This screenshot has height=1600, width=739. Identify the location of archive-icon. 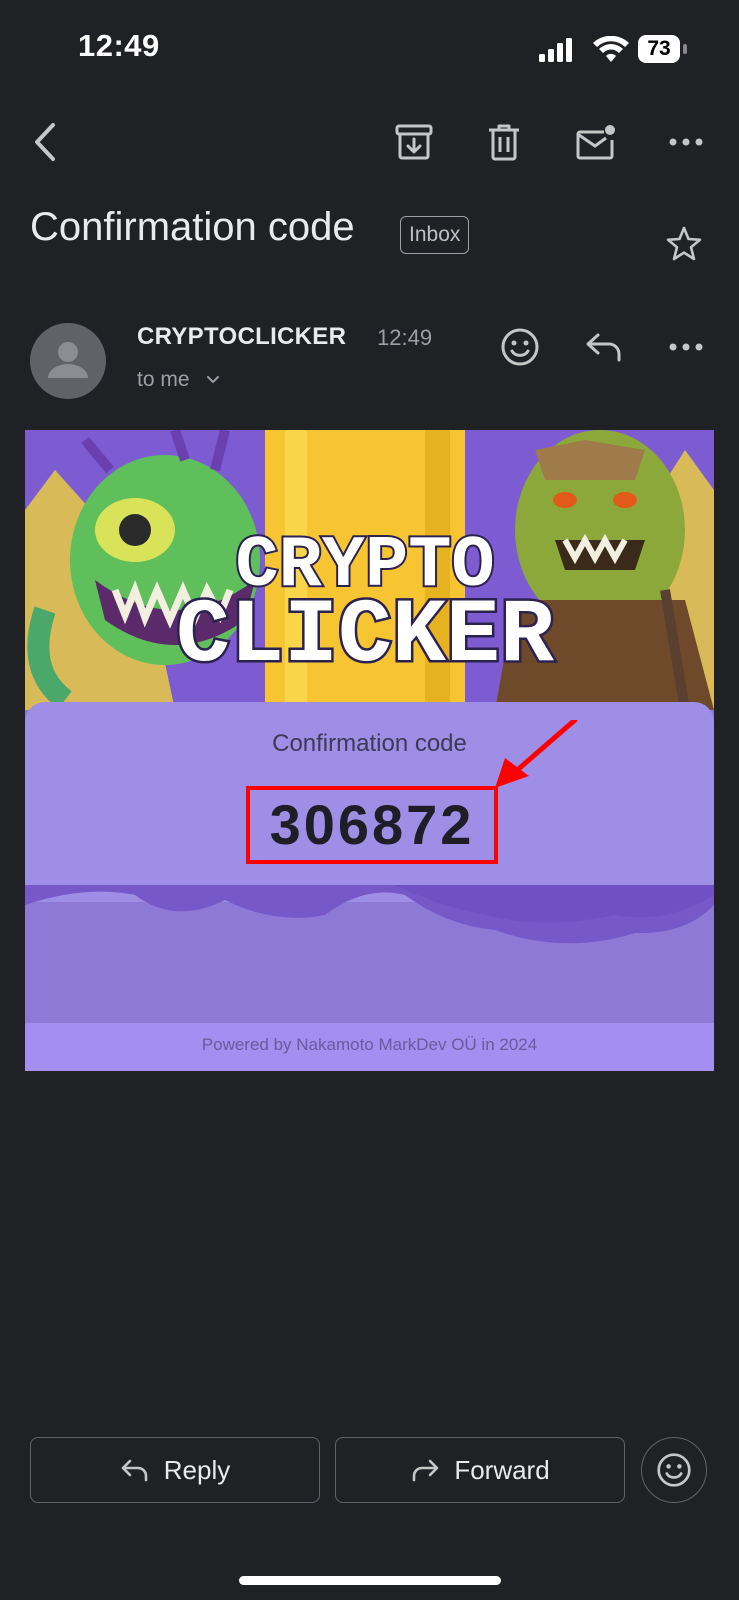
(414, 142).